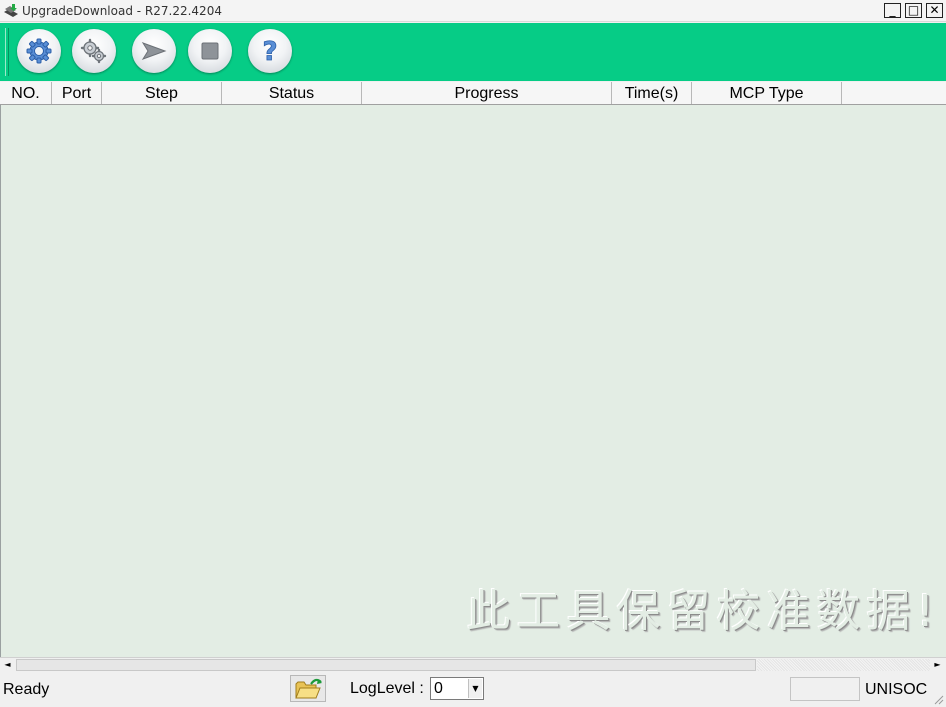 Image resolution: width=946 pixels, height=707 pixels. I want to click on settings-button, so click(94, 51).